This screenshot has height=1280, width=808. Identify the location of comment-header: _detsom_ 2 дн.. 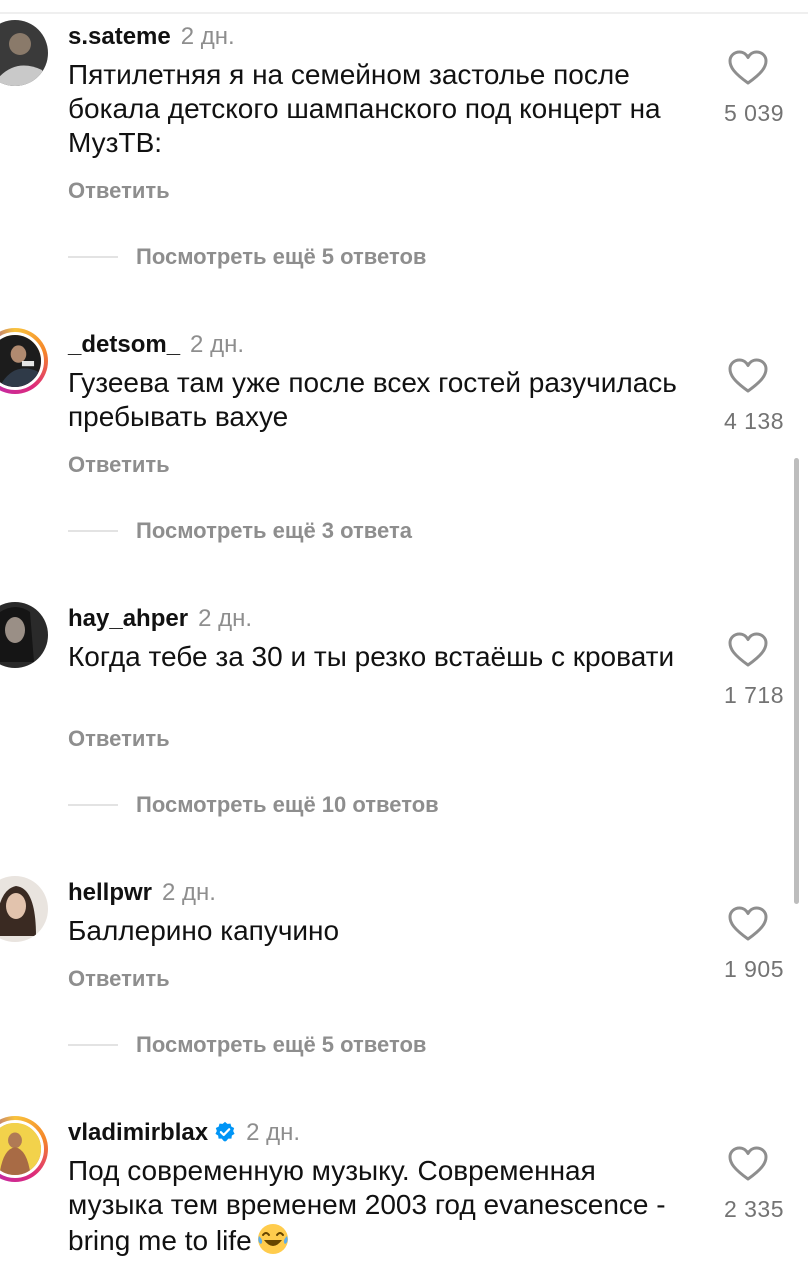
(156, 345).